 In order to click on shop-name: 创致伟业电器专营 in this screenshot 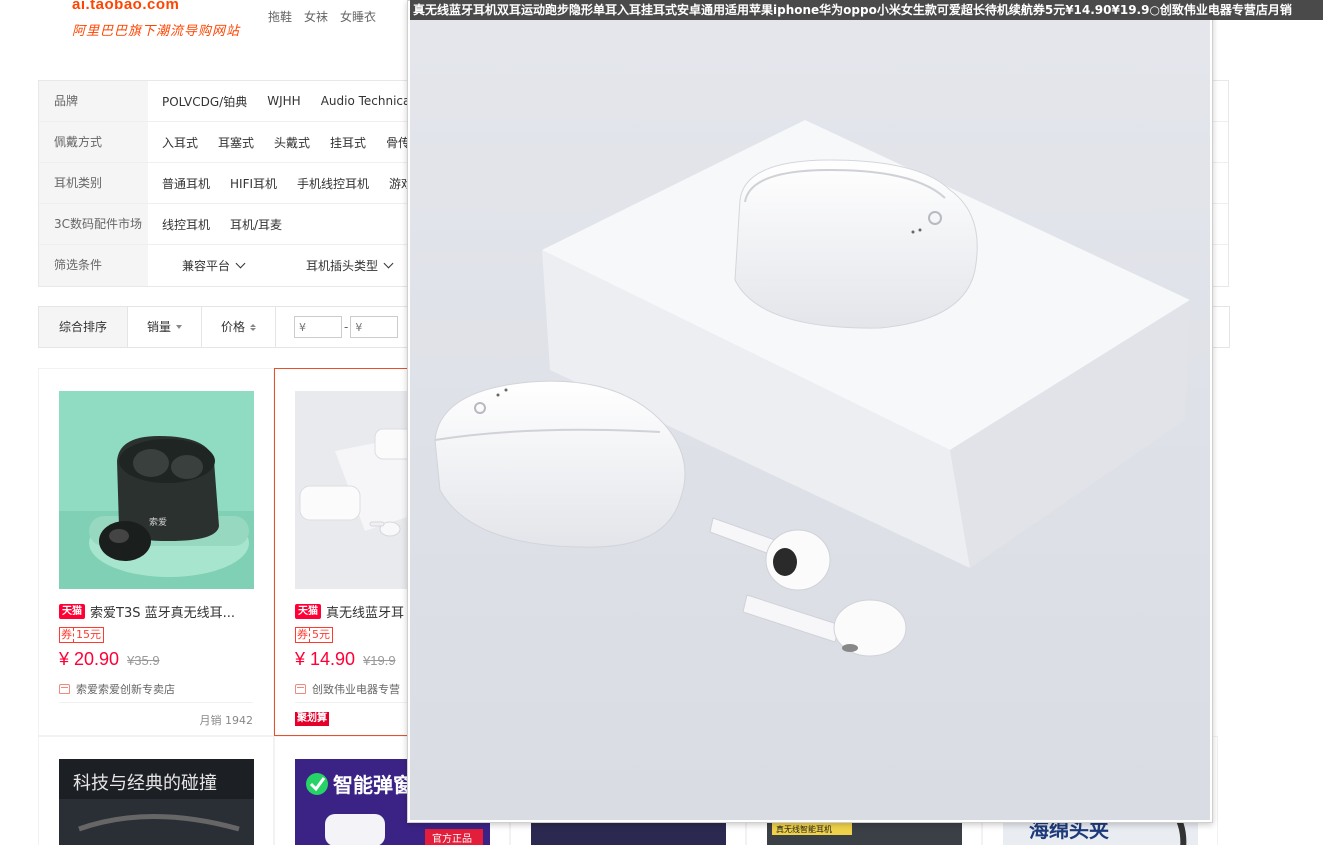, I will do `click(356, 689)`.